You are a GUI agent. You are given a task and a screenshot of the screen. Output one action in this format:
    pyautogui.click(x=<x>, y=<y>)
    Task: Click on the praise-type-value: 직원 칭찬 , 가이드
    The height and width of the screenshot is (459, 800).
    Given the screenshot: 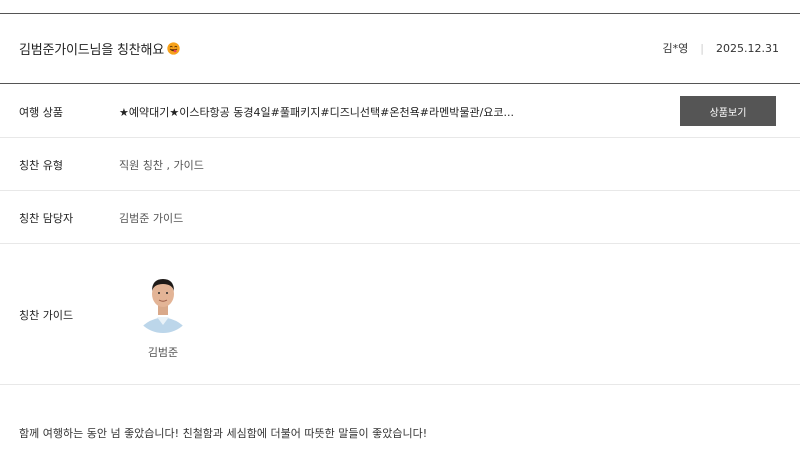 What is the action you would take?
    pyautogui.click(x=161, y=165)
    